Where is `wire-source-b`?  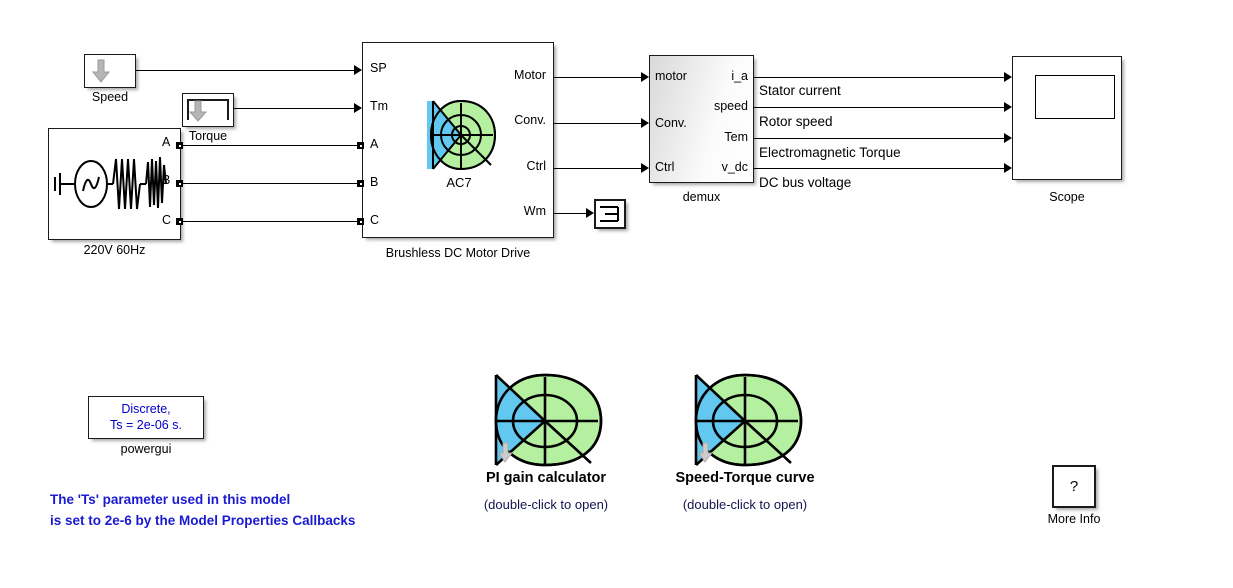 wire-source-b is located at coordinates (271, 183).